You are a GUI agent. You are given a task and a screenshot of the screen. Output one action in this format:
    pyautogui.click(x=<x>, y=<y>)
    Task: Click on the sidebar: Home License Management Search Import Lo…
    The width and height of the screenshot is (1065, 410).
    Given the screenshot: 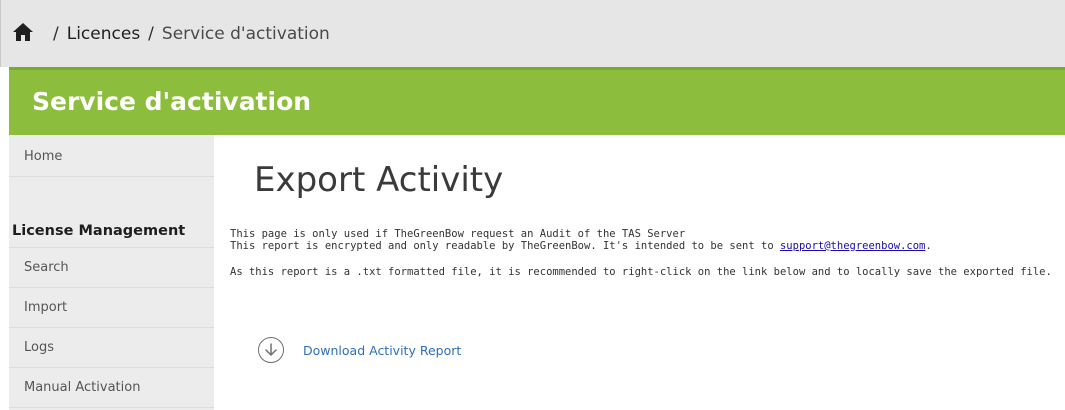 What is the action you would take?
    pyautogui.click(x=111, y=272)
    